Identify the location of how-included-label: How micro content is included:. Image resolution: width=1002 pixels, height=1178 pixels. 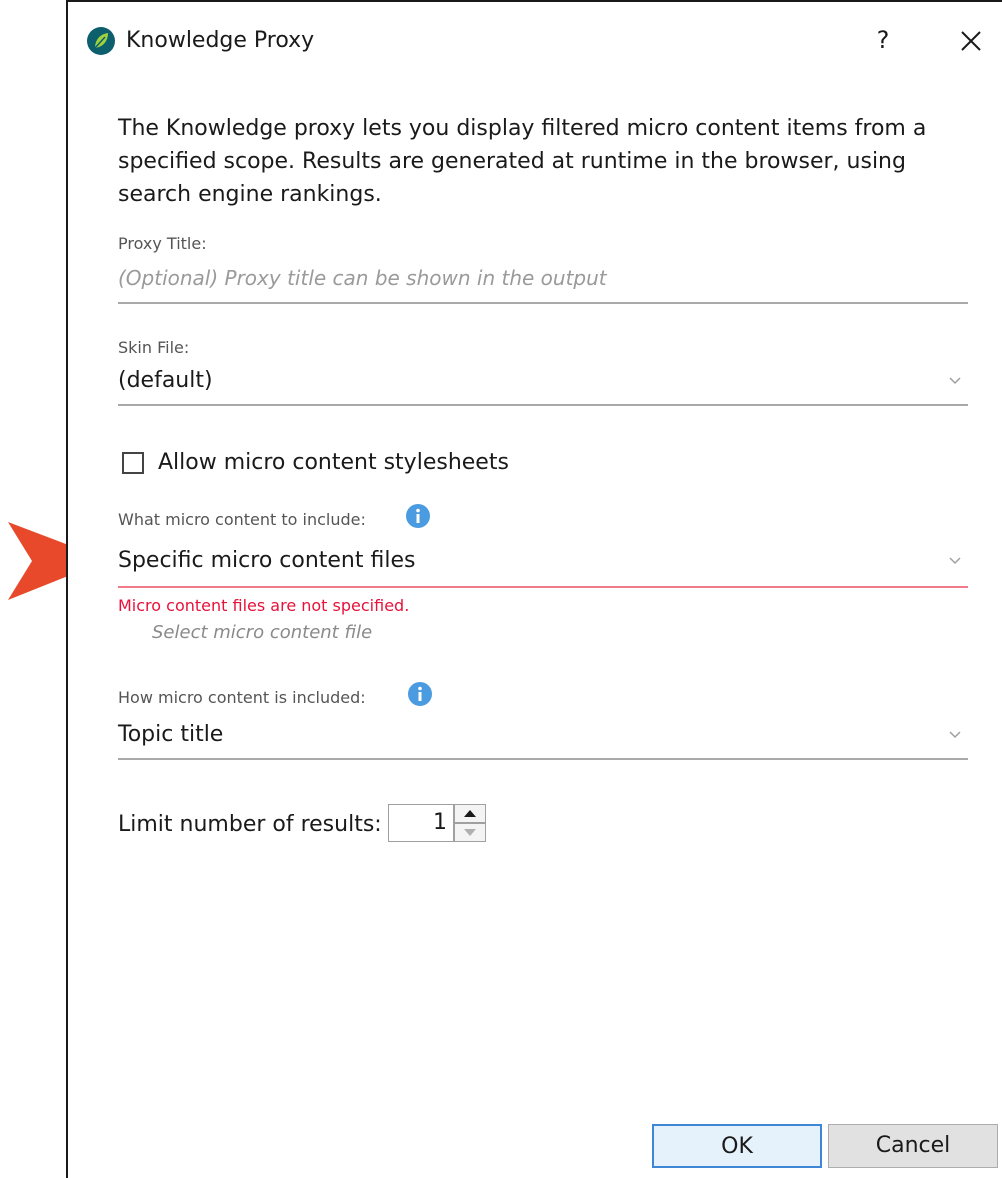
(242, 697).